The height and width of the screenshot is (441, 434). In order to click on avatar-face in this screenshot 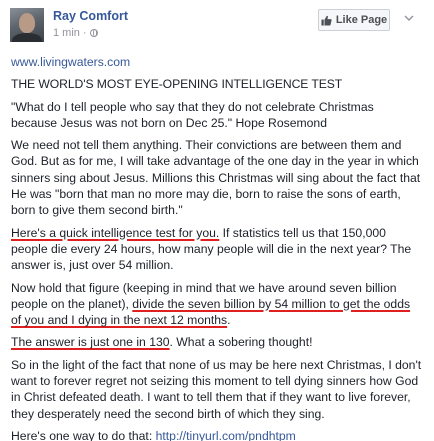, I will do `click(27, 23)`.